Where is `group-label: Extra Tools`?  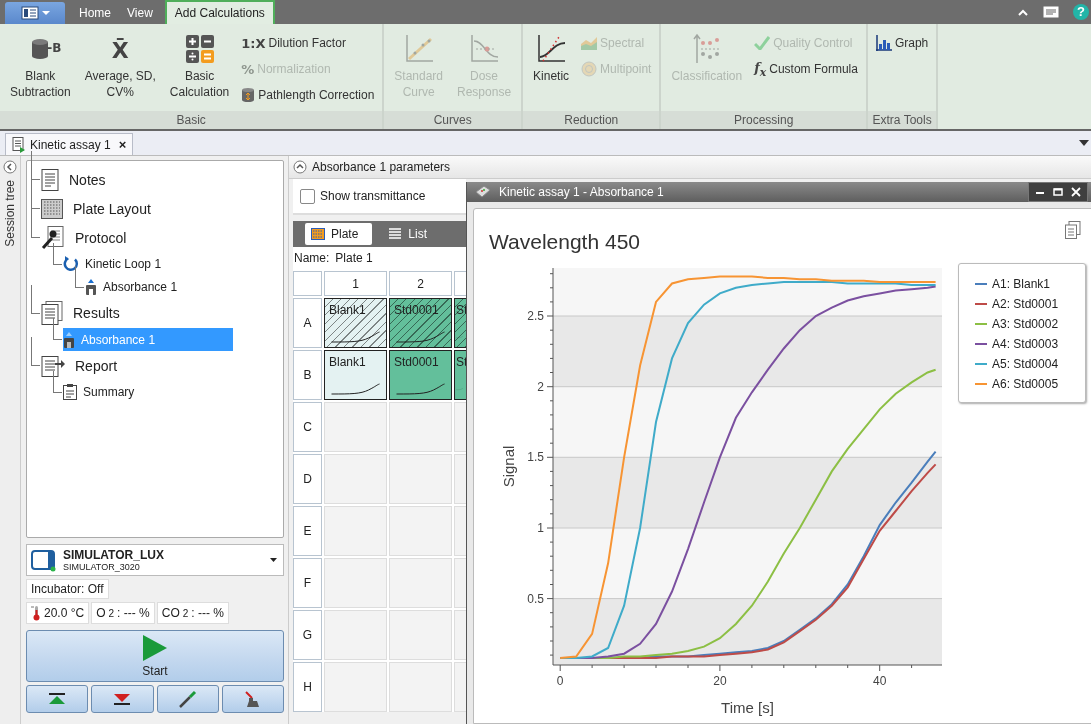 group-label: Extra Tools is located at coordinates (902, 120).